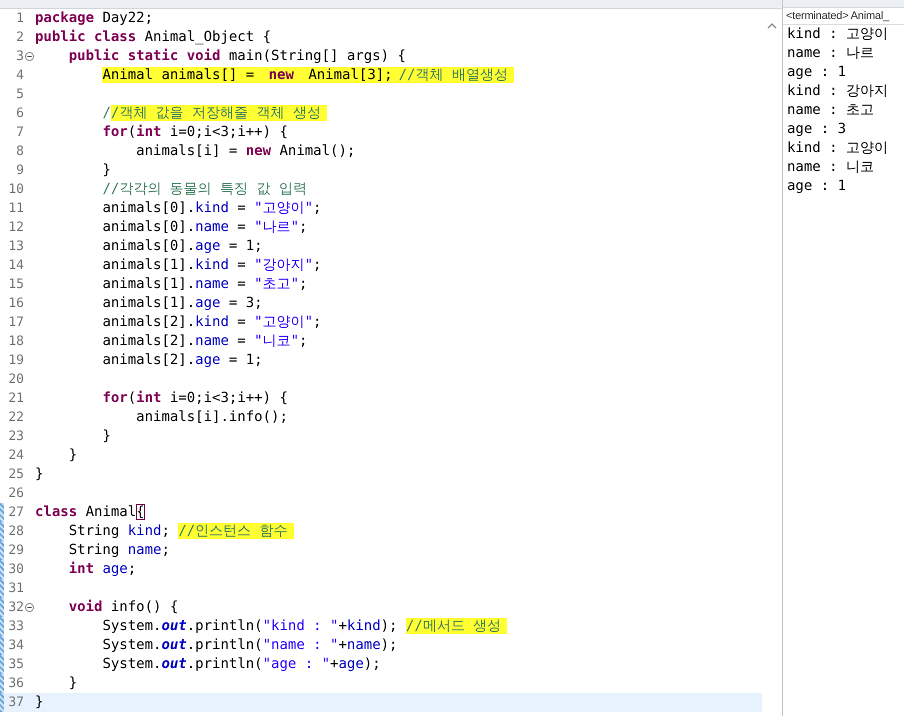  I want to click on line-number: 25, so click(15, 475).